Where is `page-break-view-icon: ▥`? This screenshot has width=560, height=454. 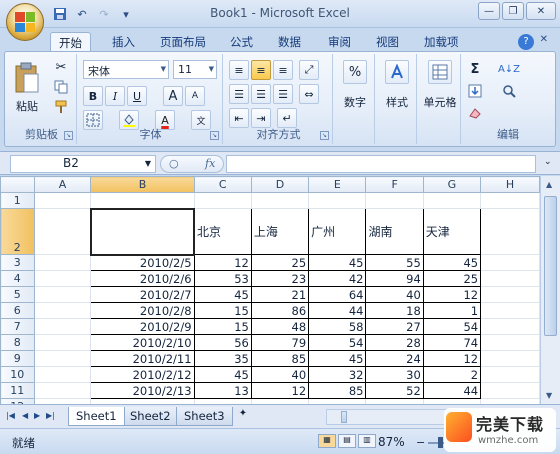
page-break-view-icon: ▥ is located at coordinates (367, 441).